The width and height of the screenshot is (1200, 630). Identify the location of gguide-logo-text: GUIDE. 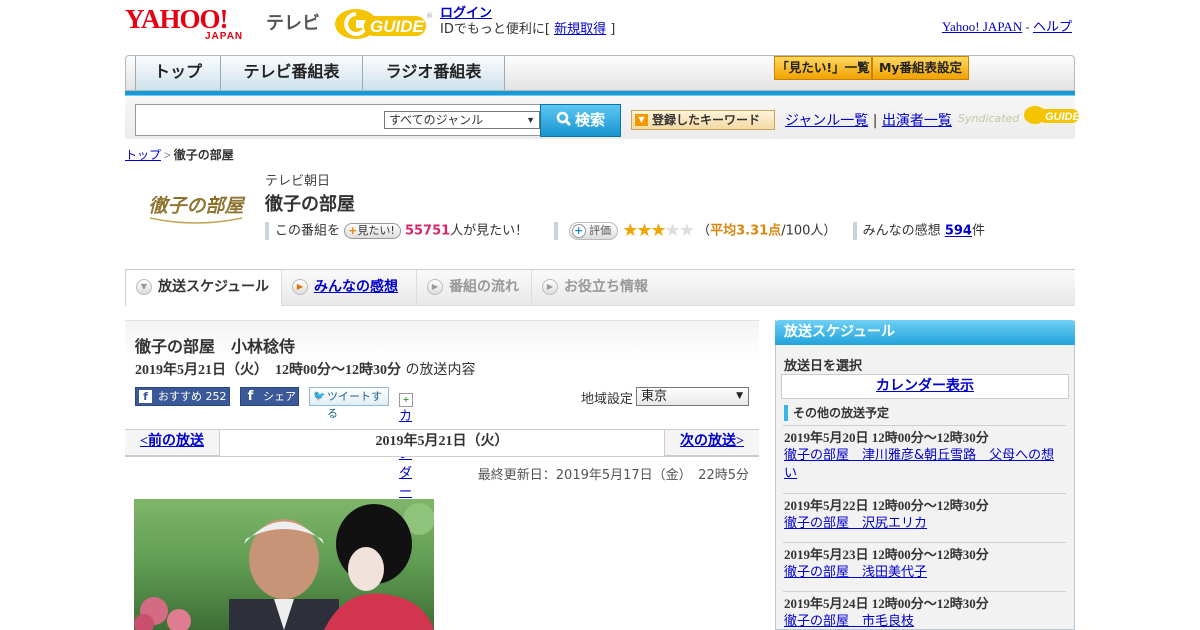
(397, 26).